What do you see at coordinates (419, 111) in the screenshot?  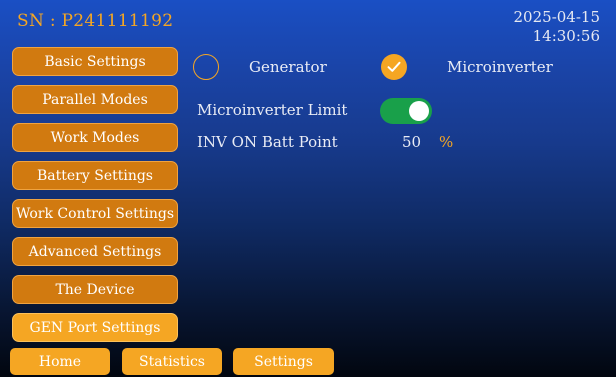 I see `toggle-knob` at bounding box center [419, 111].